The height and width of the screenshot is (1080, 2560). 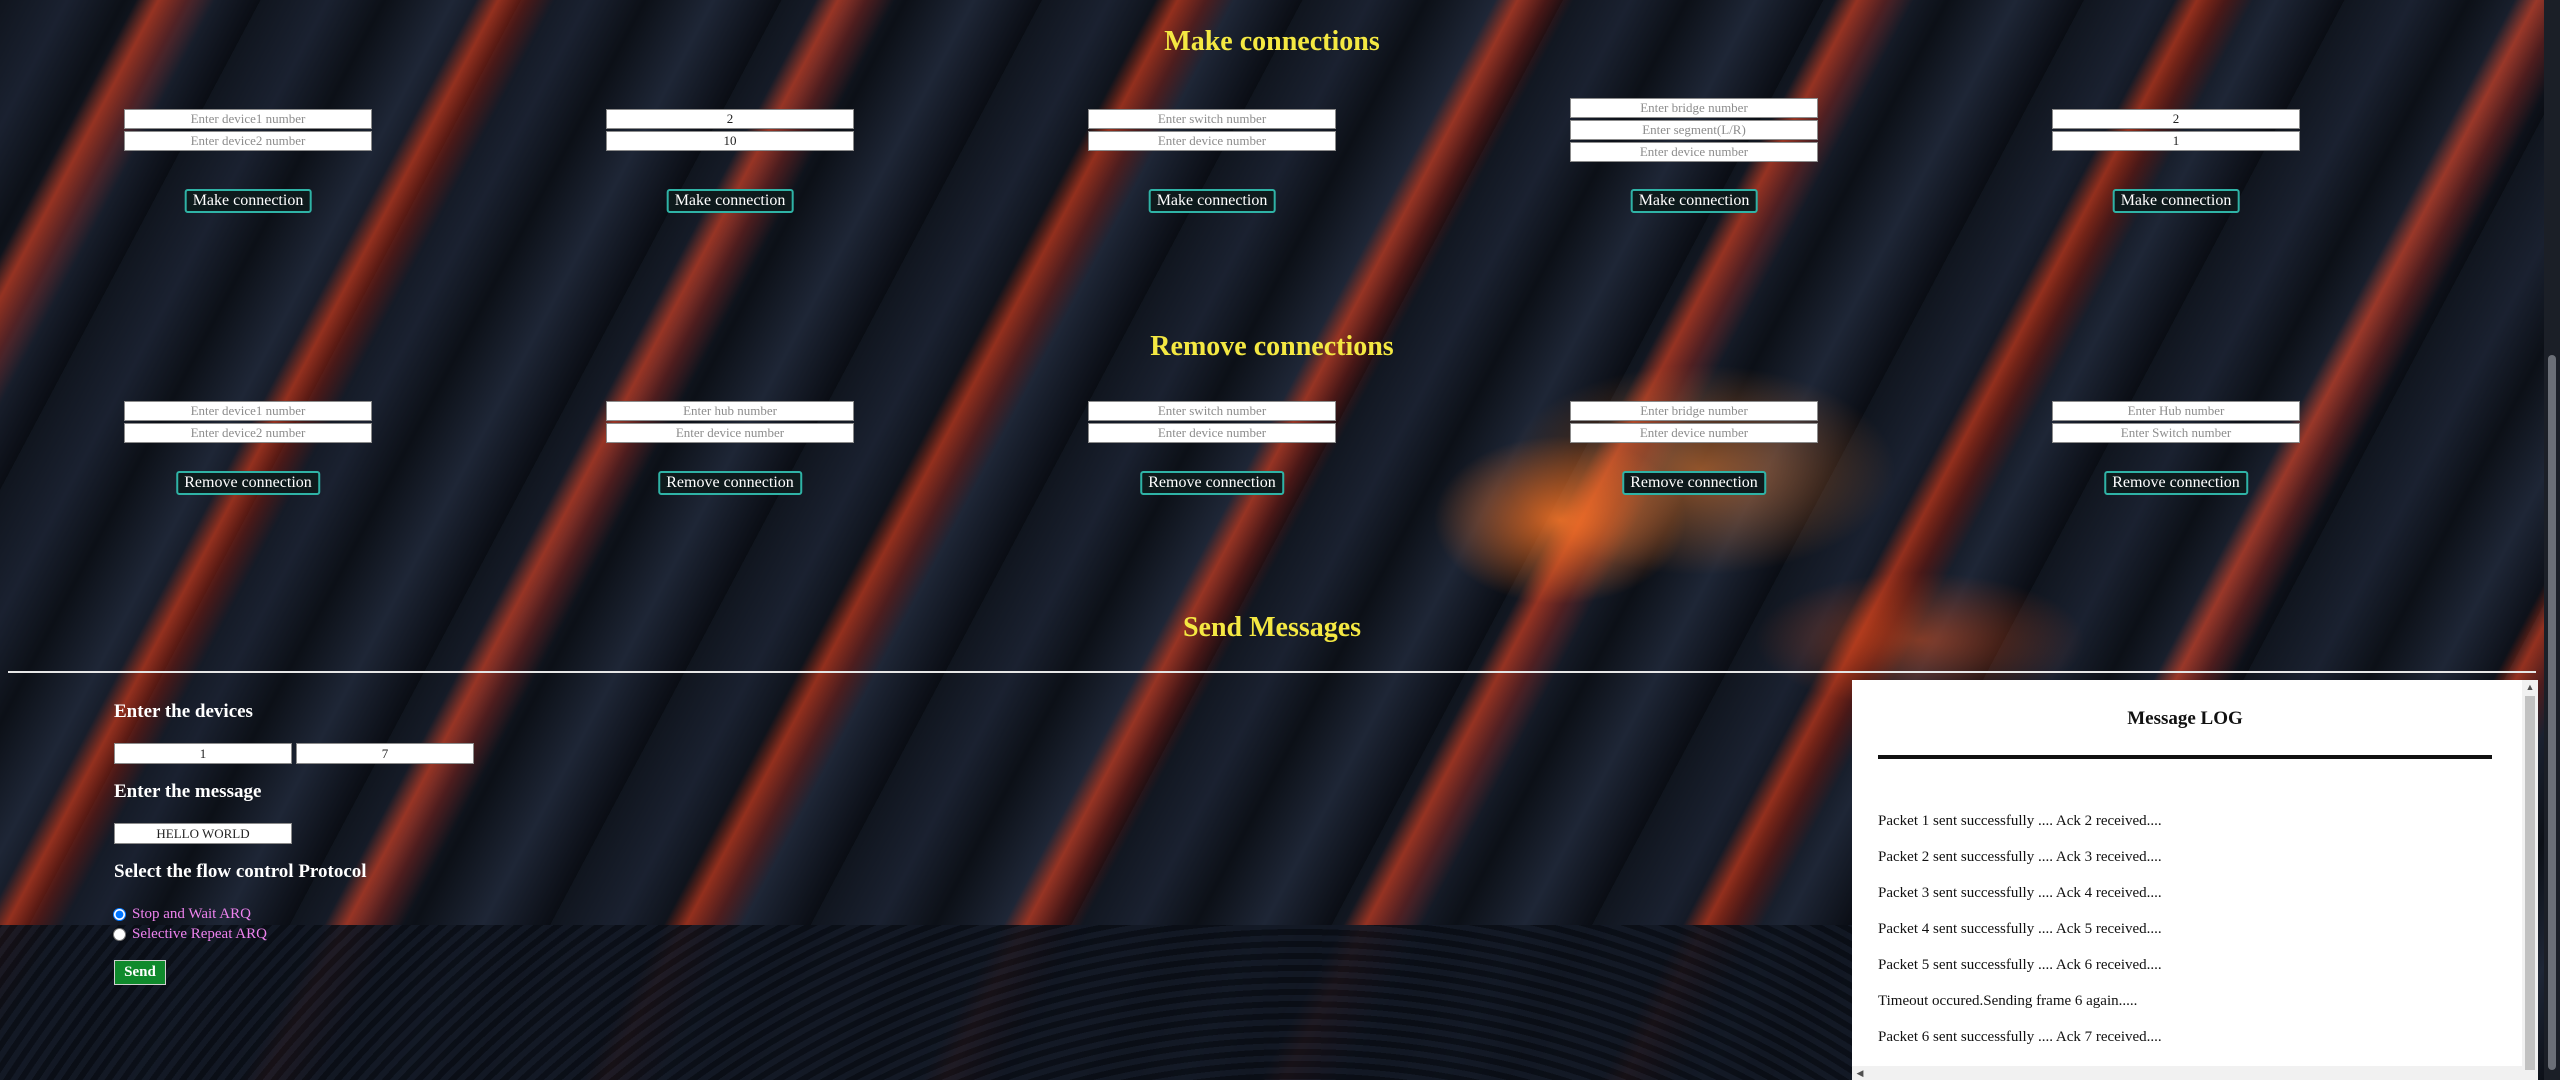 I want to click on selective-repeat-radio, so click(x=119, y=934).